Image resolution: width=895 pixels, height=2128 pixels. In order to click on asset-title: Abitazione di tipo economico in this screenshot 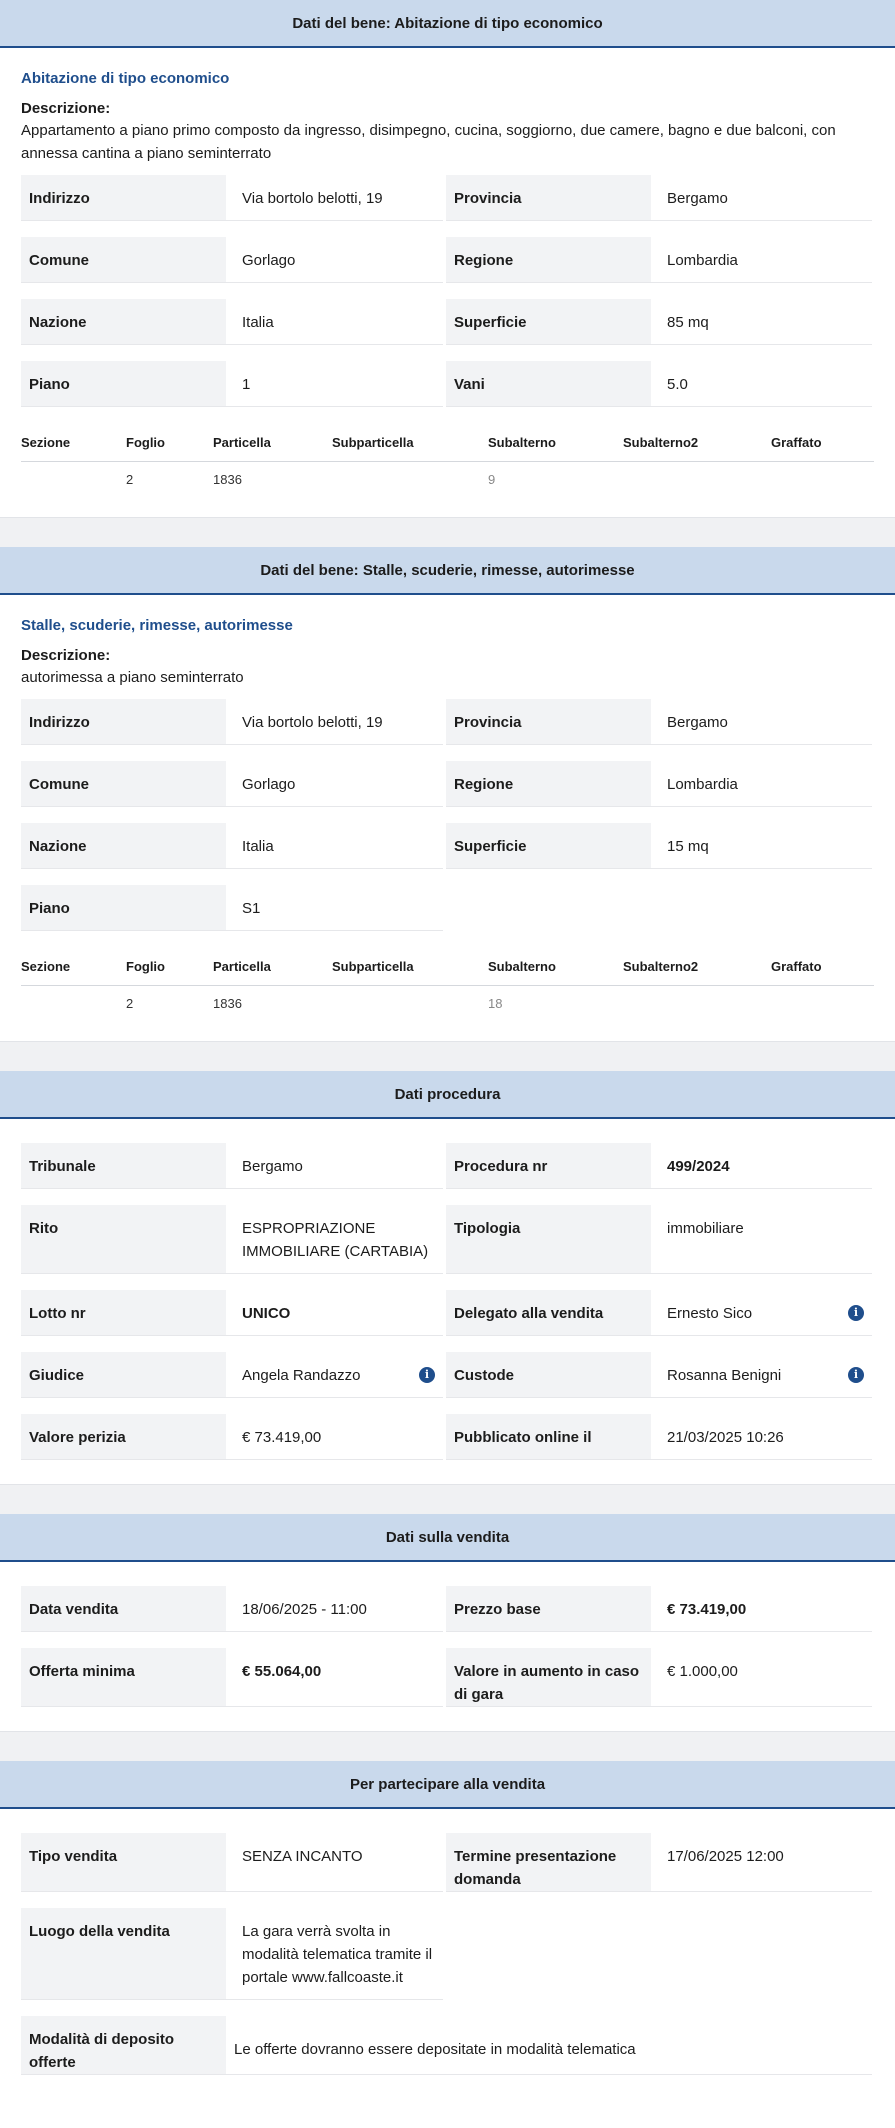, I will do `click(125, 78)`.